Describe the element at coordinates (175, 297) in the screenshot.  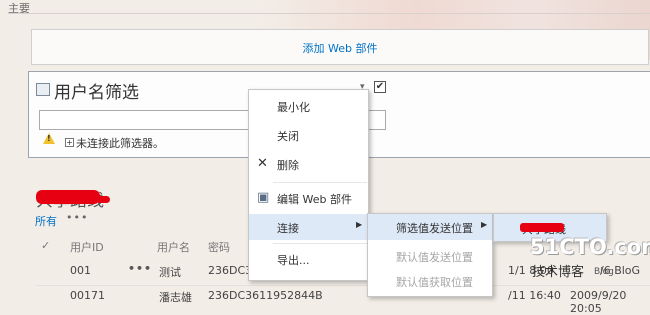
I see `cell-user-name: 潘志雄` at that location.